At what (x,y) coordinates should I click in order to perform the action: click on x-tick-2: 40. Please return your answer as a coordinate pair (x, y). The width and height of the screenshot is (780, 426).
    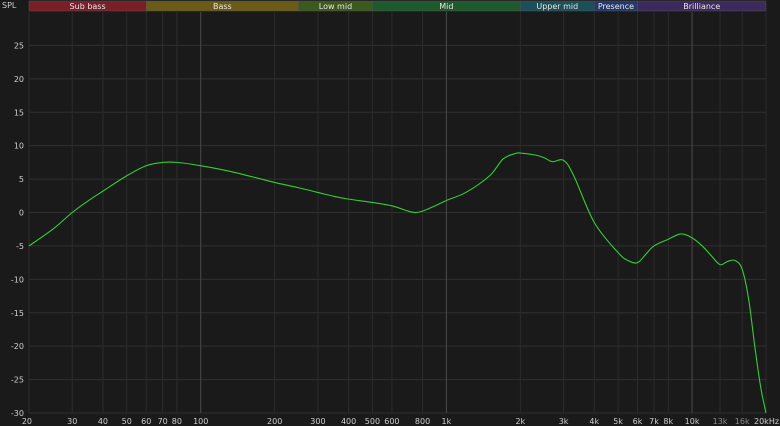
    Looking at the image, I should click on (103, 421).